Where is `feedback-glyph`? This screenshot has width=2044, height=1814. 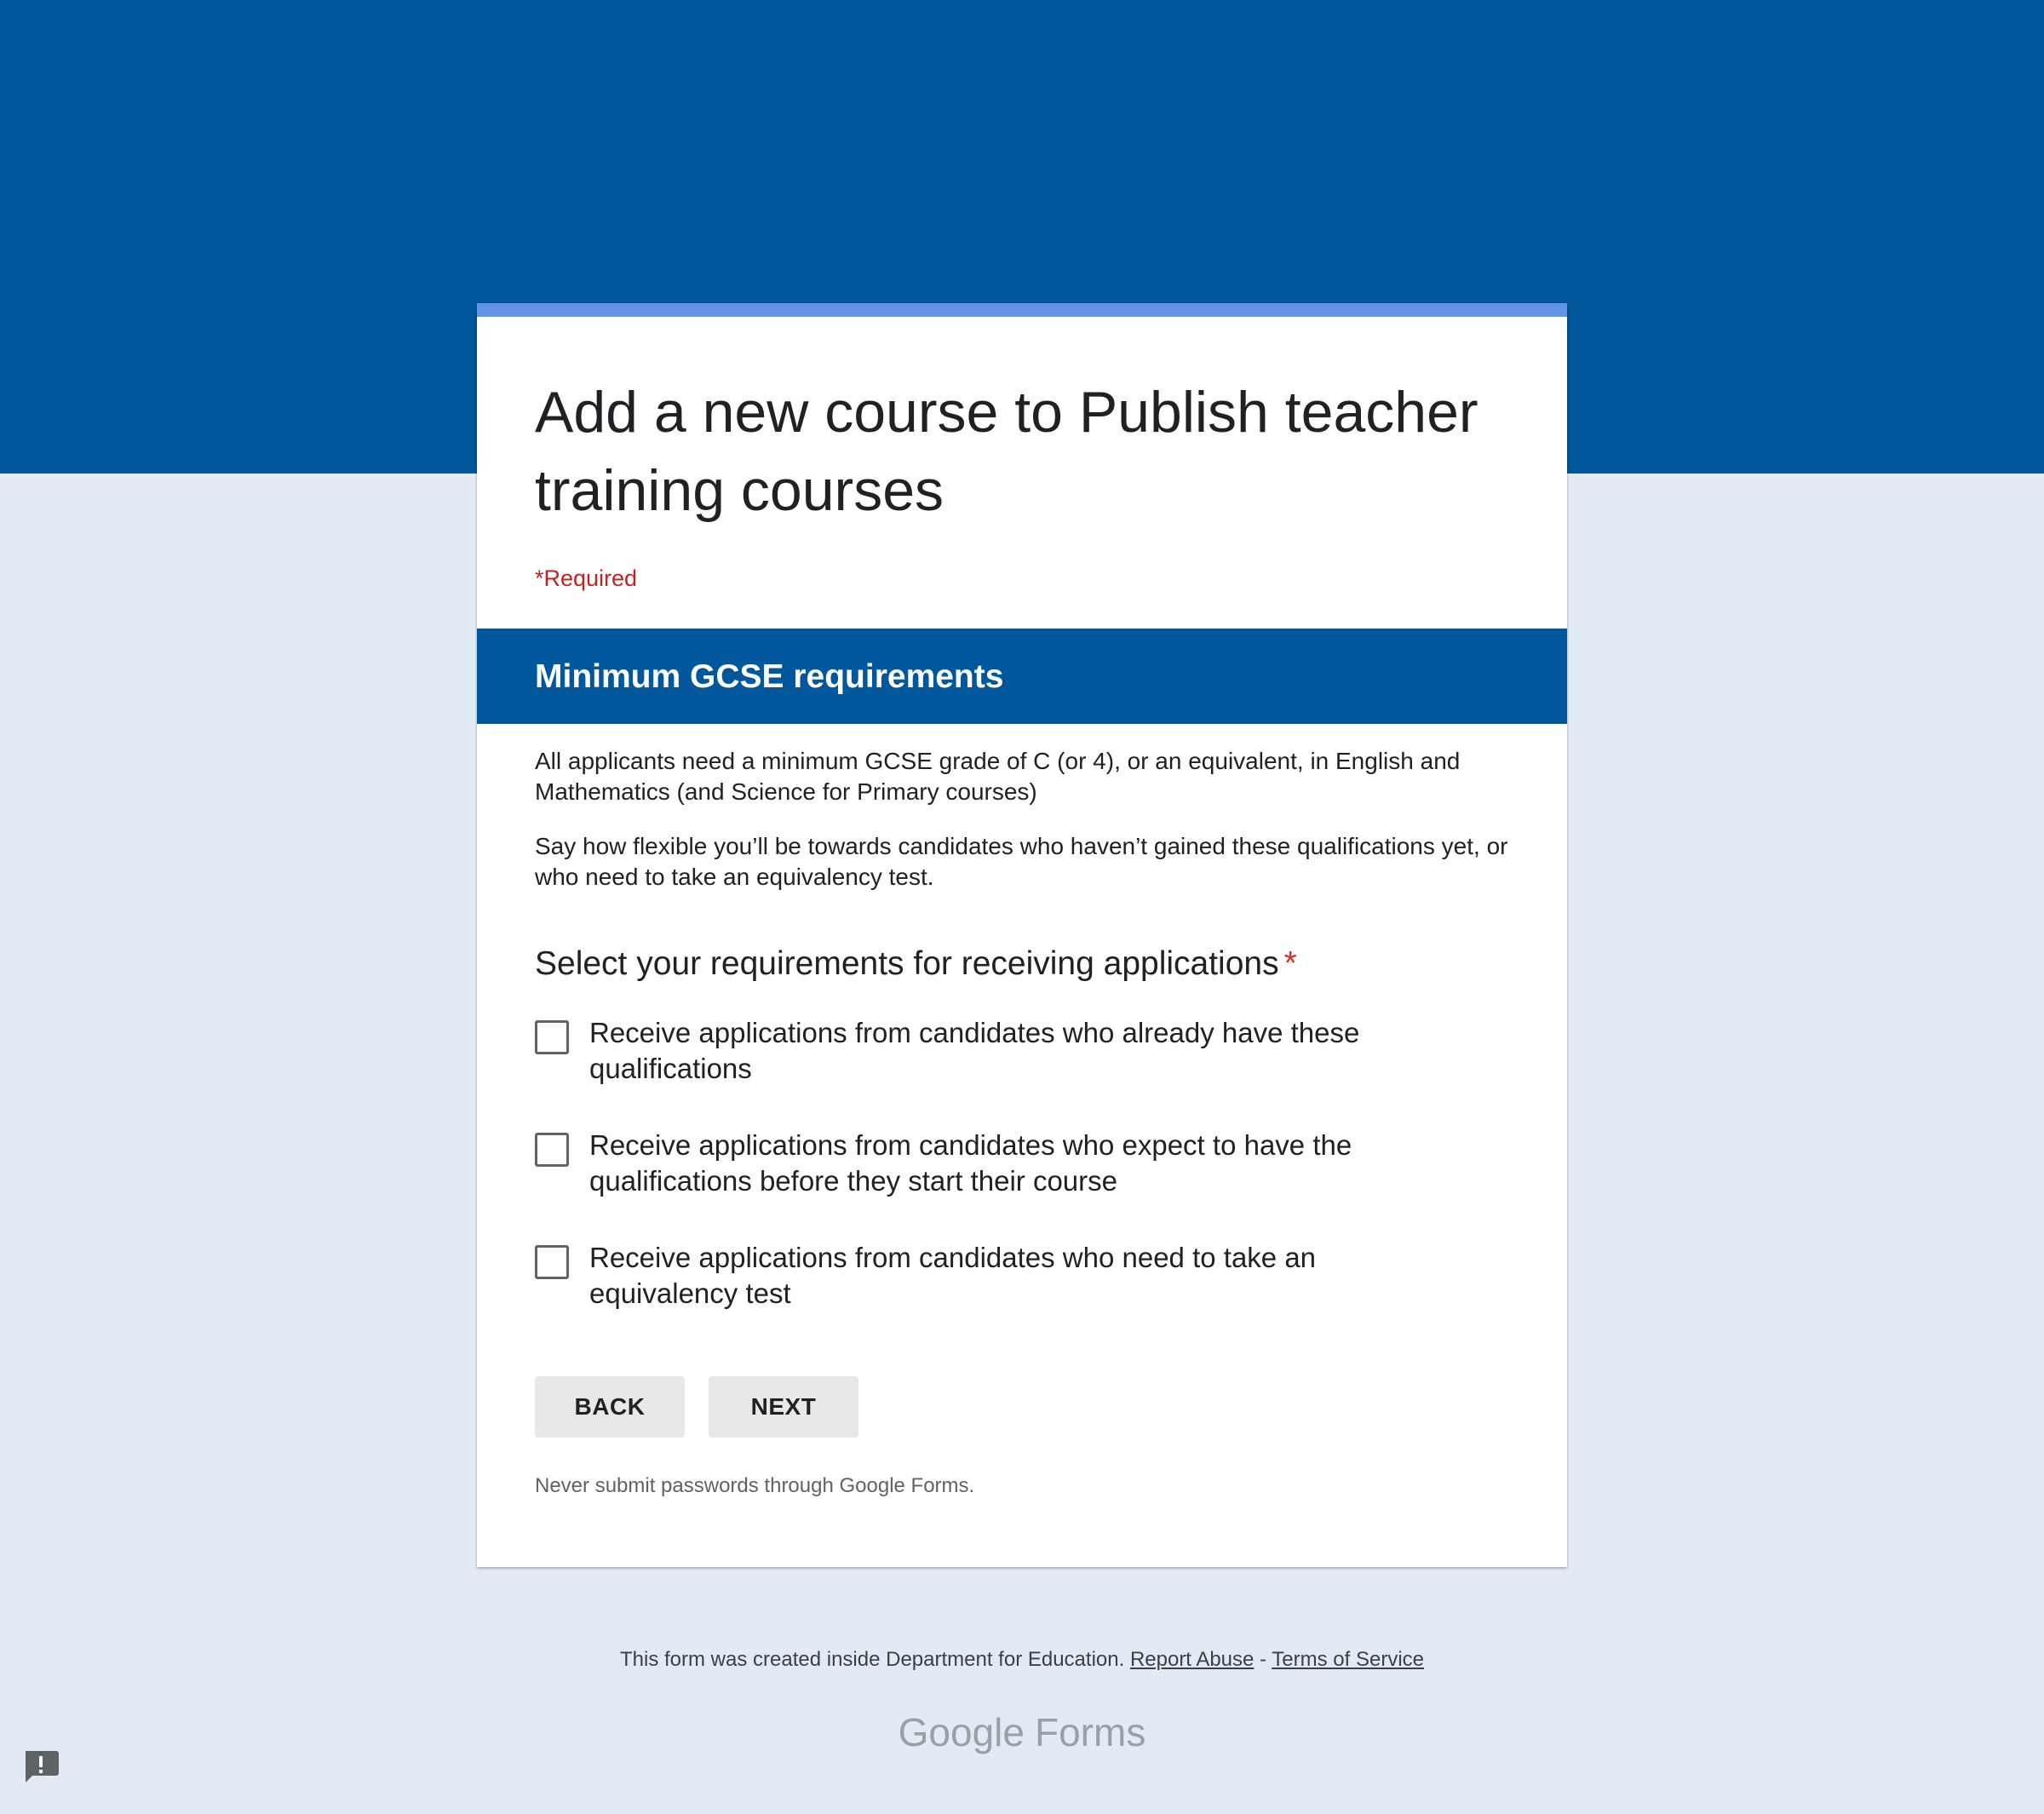
feedback-glyph is located at coordinates (42, 1766).